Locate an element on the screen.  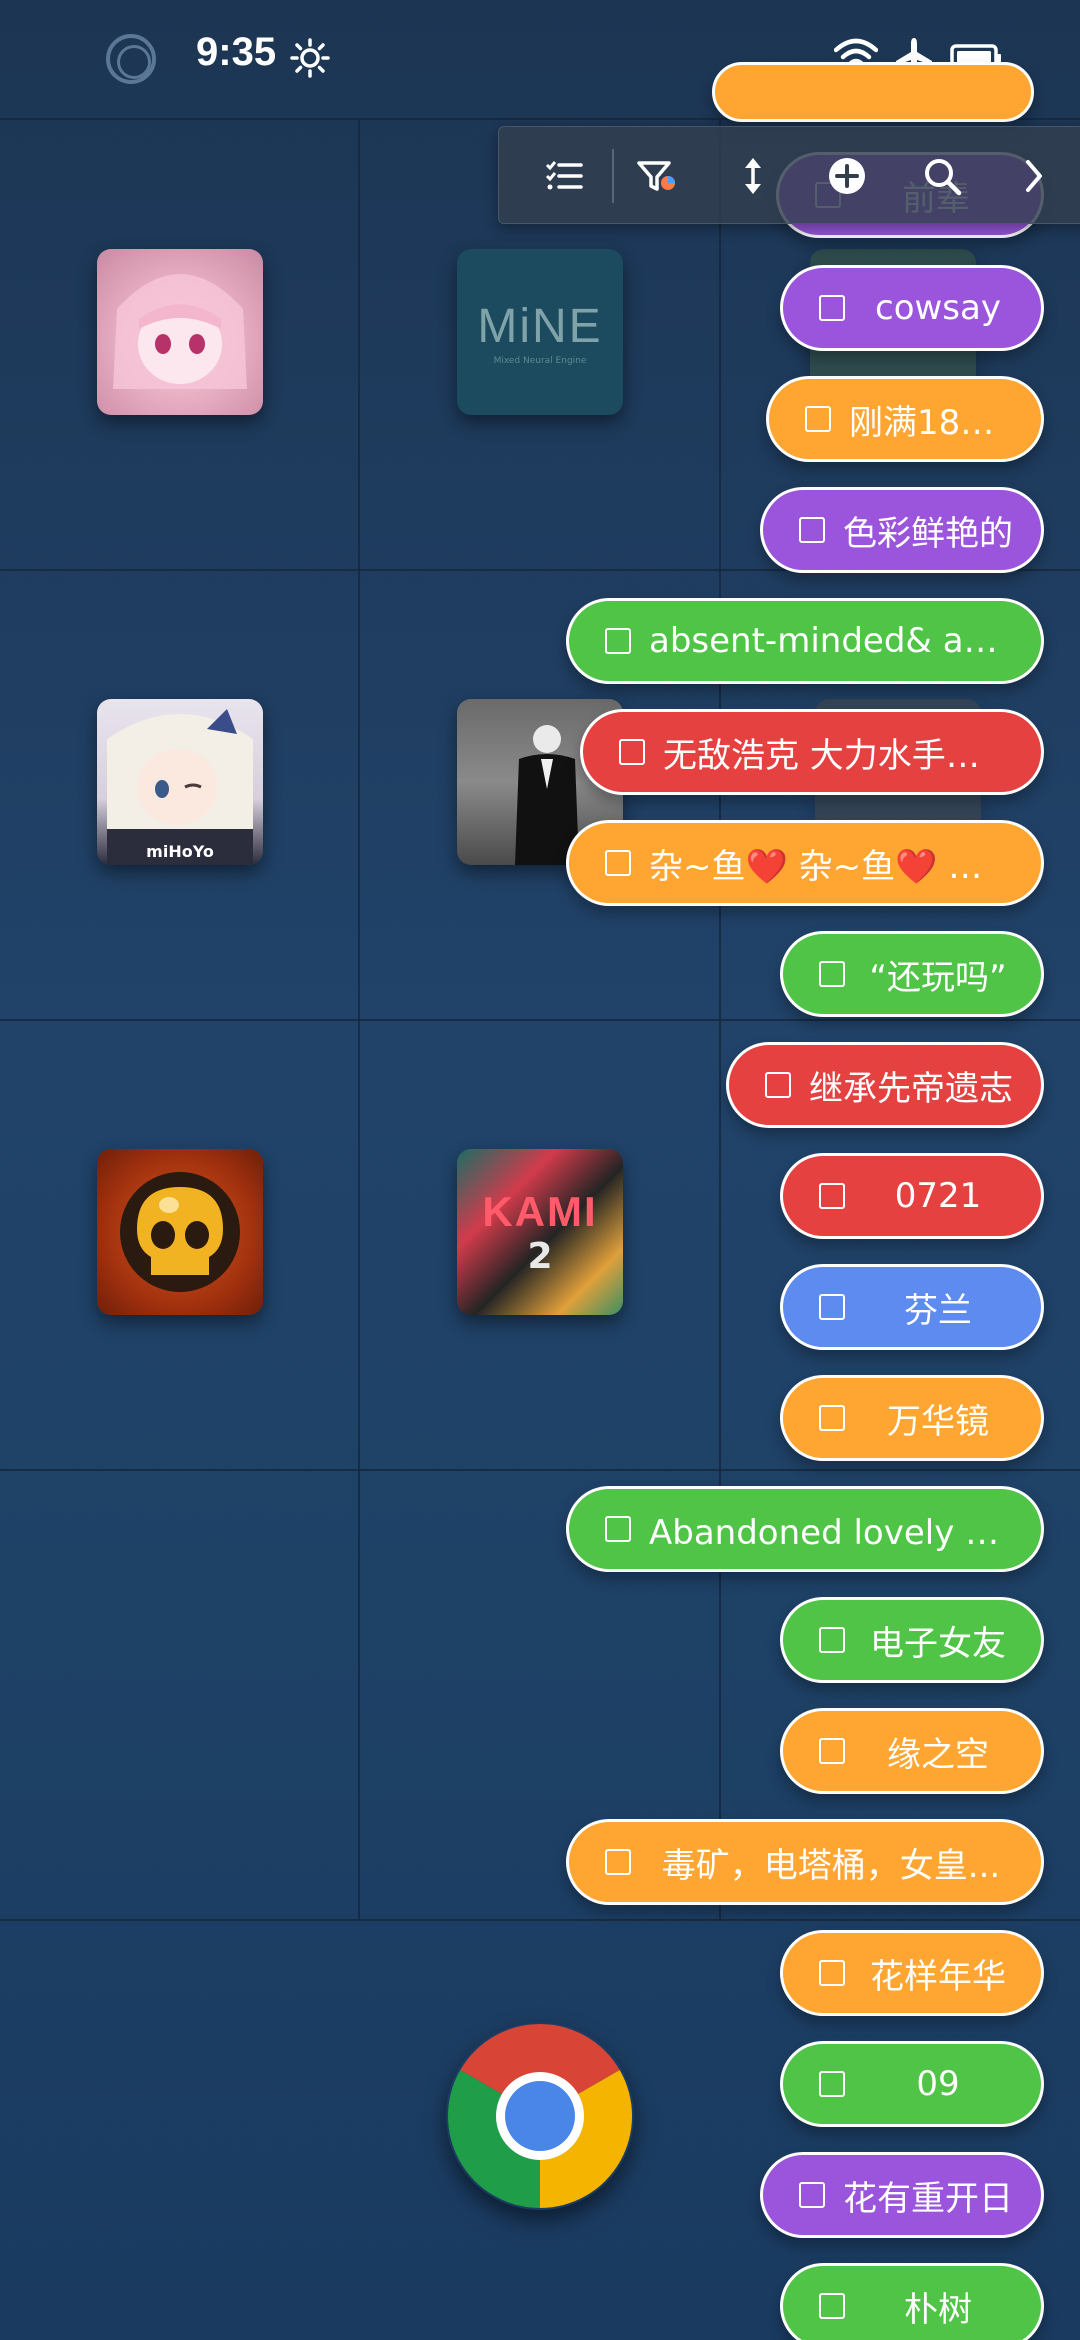
tag-chip: 0721 is located at coordinates (912, 1196).